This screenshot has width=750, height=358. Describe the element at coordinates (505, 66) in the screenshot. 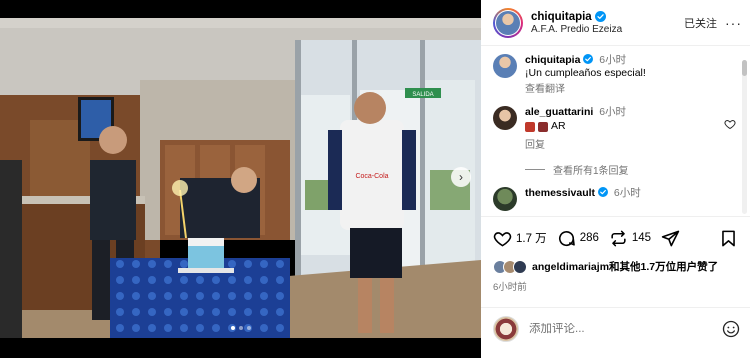

I see `caption-avatar` at that location.